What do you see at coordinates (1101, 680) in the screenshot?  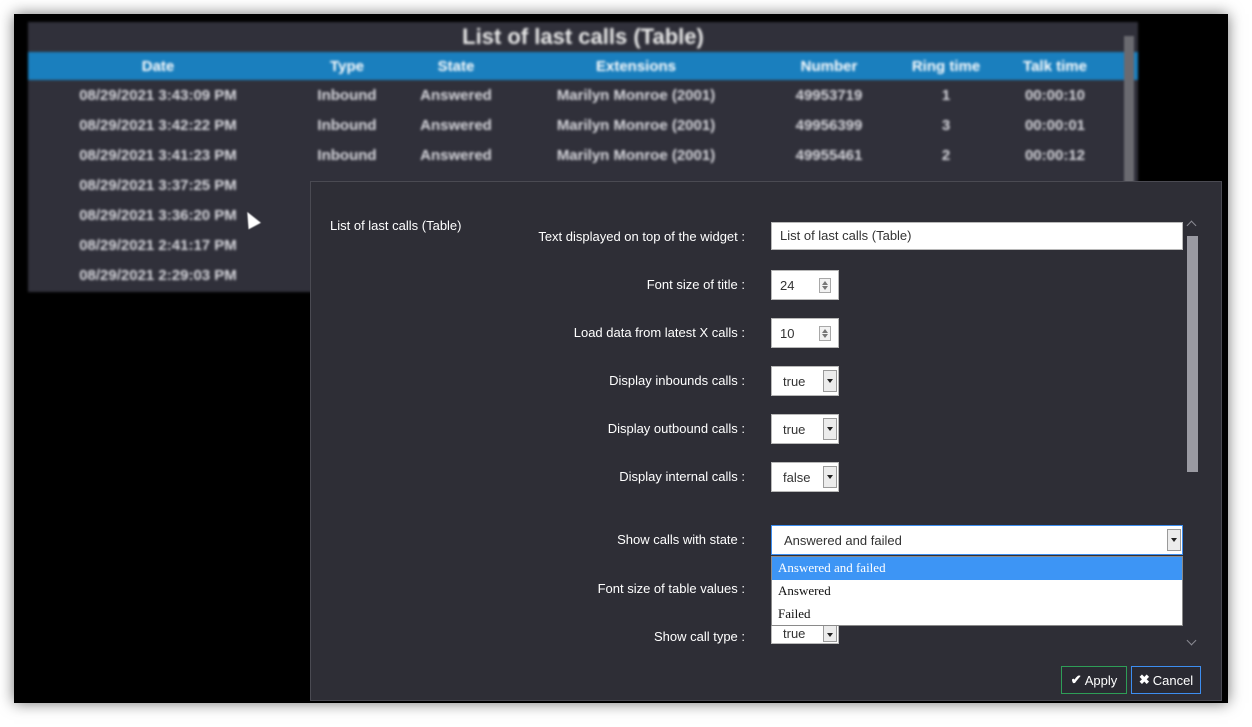 I see `apply-label: Apply` at bounding box center [1101, 680].